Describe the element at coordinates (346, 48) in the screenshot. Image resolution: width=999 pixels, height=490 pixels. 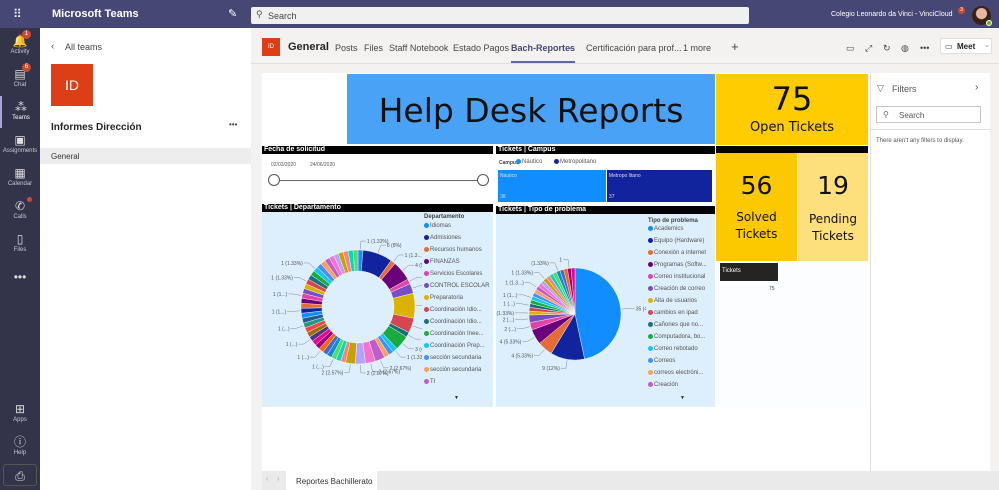
I see `tab-posts: Posts` at that location.